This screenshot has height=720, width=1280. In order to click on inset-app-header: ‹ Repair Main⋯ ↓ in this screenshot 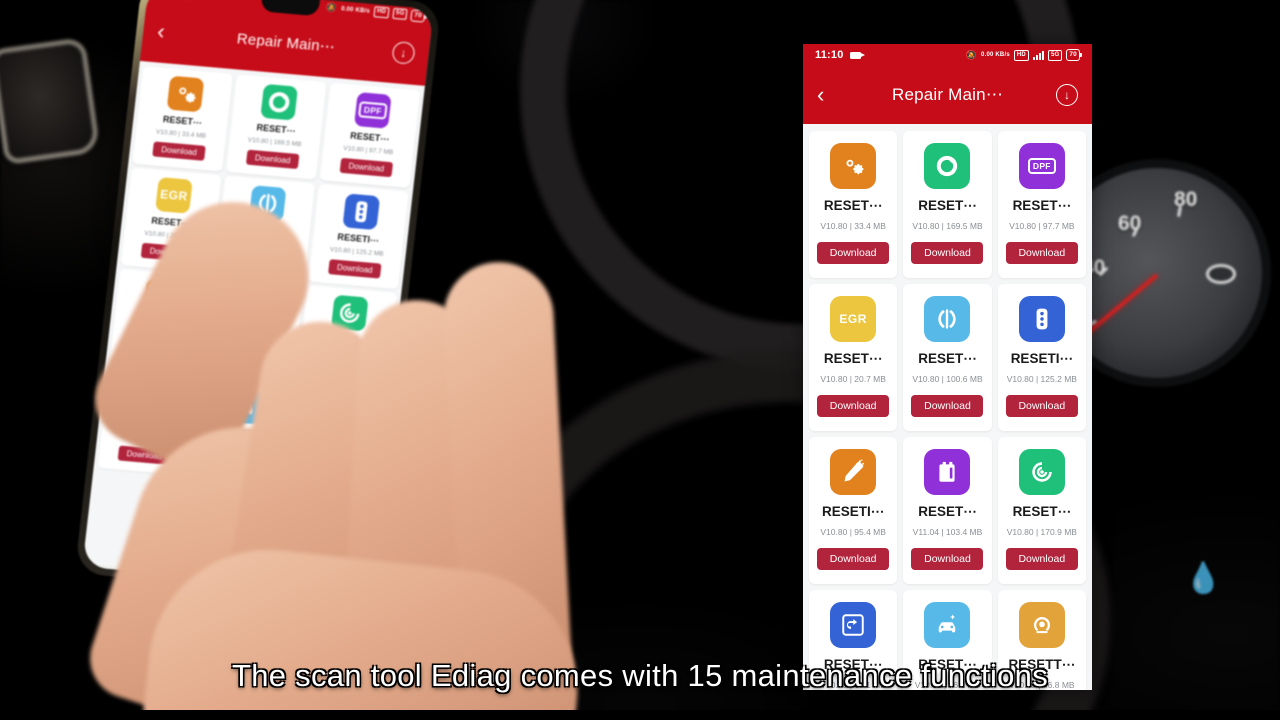, I will do `click(947, 95)`.